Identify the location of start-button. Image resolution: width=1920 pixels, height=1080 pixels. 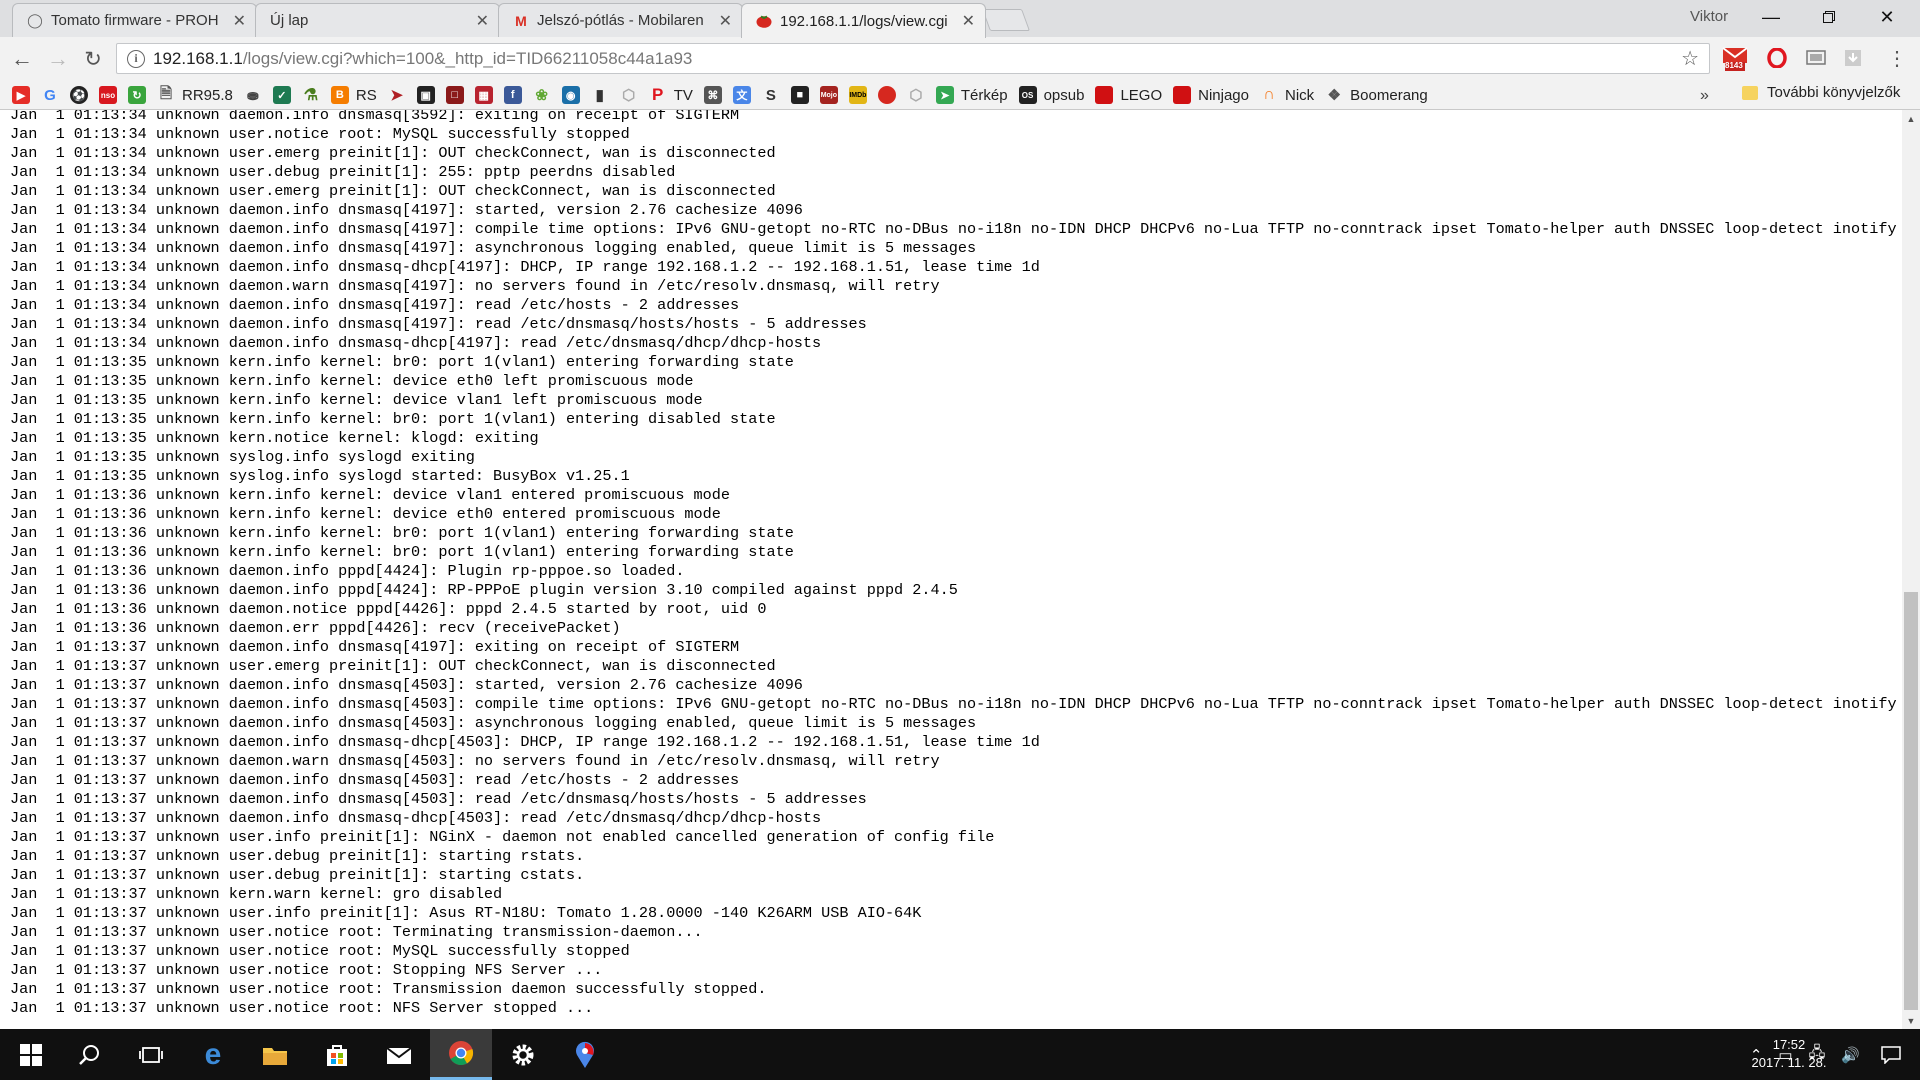
(31, 1054).